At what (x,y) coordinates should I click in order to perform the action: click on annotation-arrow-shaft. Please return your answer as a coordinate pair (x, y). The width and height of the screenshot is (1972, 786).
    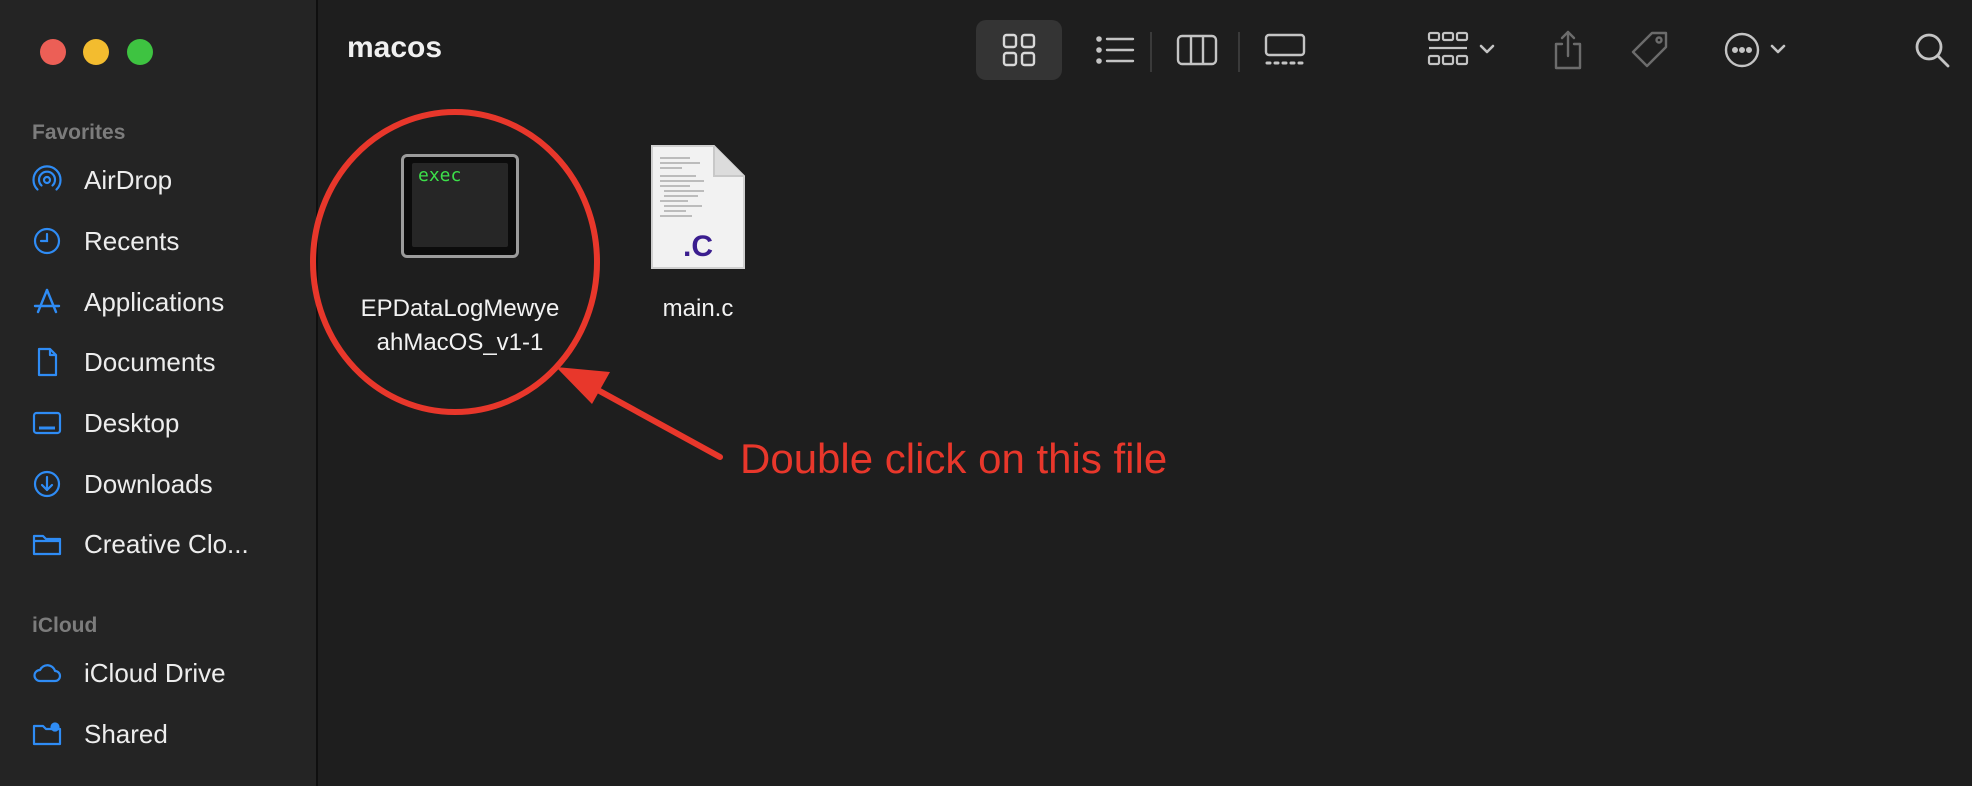
    Looking at the image, I should click on (652, 420).